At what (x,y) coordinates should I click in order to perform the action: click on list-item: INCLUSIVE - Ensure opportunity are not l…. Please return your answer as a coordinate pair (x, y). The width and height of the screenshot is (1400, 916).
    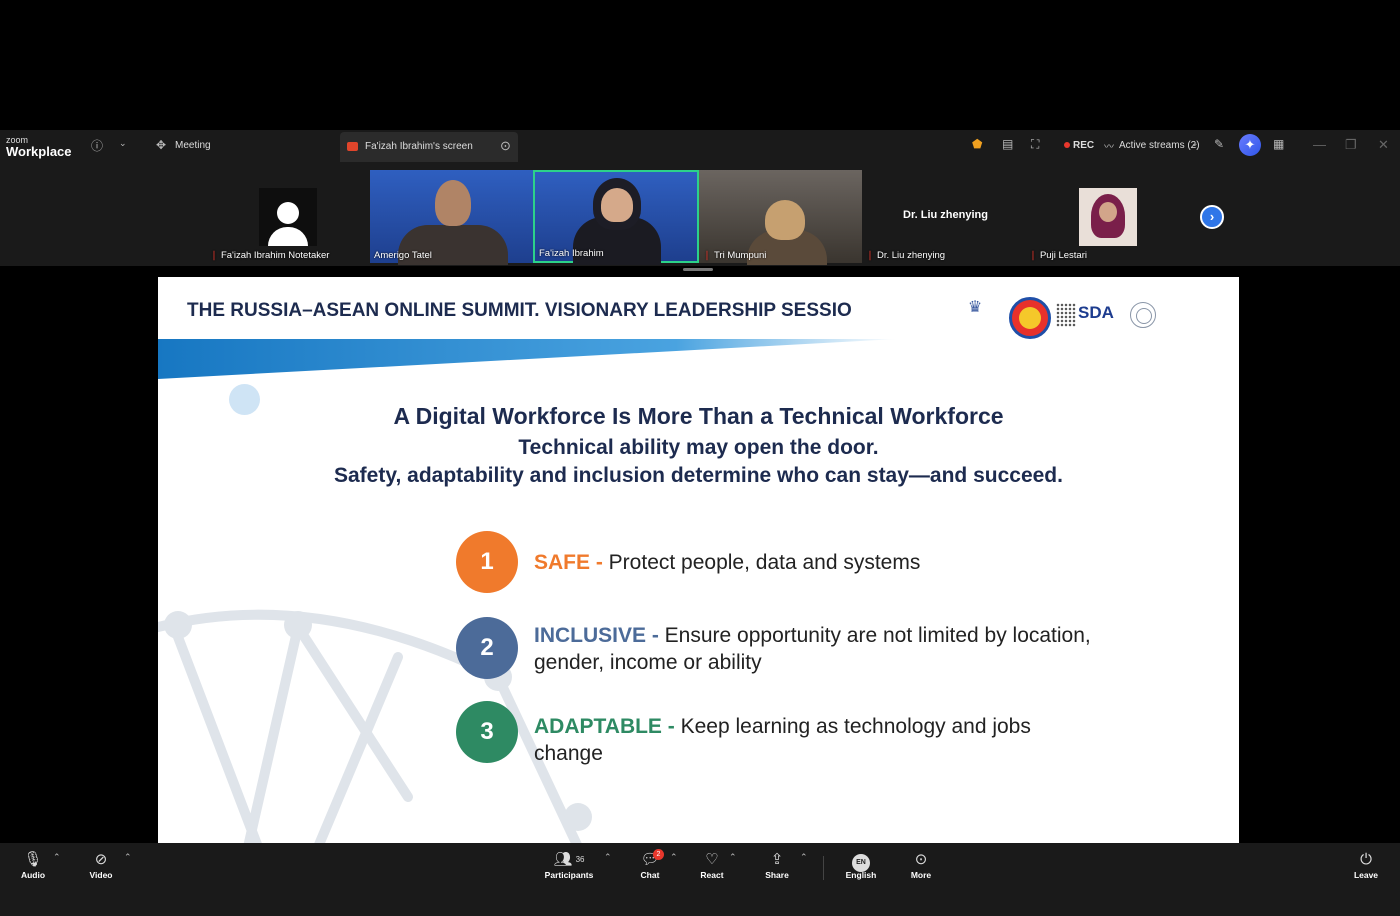
    Looking at the image, I should click on (812, 649).